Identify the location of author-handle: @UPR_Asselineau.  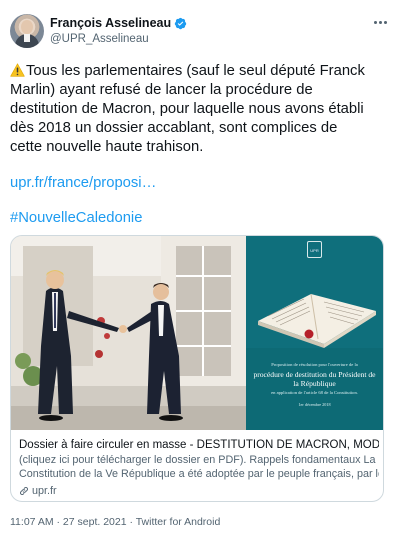
(99, 39).